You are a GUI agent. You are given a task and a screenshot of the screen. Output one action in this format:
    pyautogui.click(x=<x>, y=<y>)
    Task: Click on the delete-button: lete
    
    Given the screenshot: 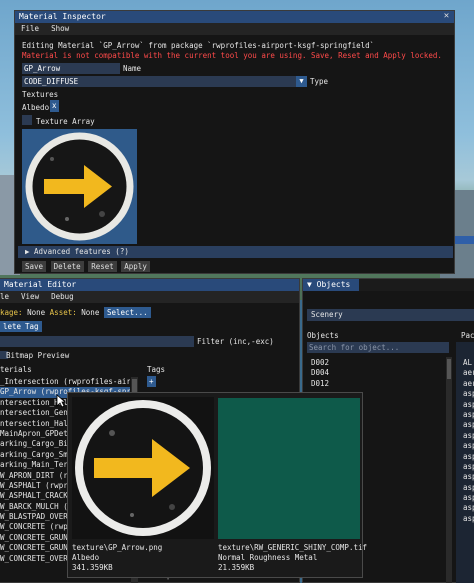 What is the action you would take?
    pyautogui.click(x=12, y=326)
    